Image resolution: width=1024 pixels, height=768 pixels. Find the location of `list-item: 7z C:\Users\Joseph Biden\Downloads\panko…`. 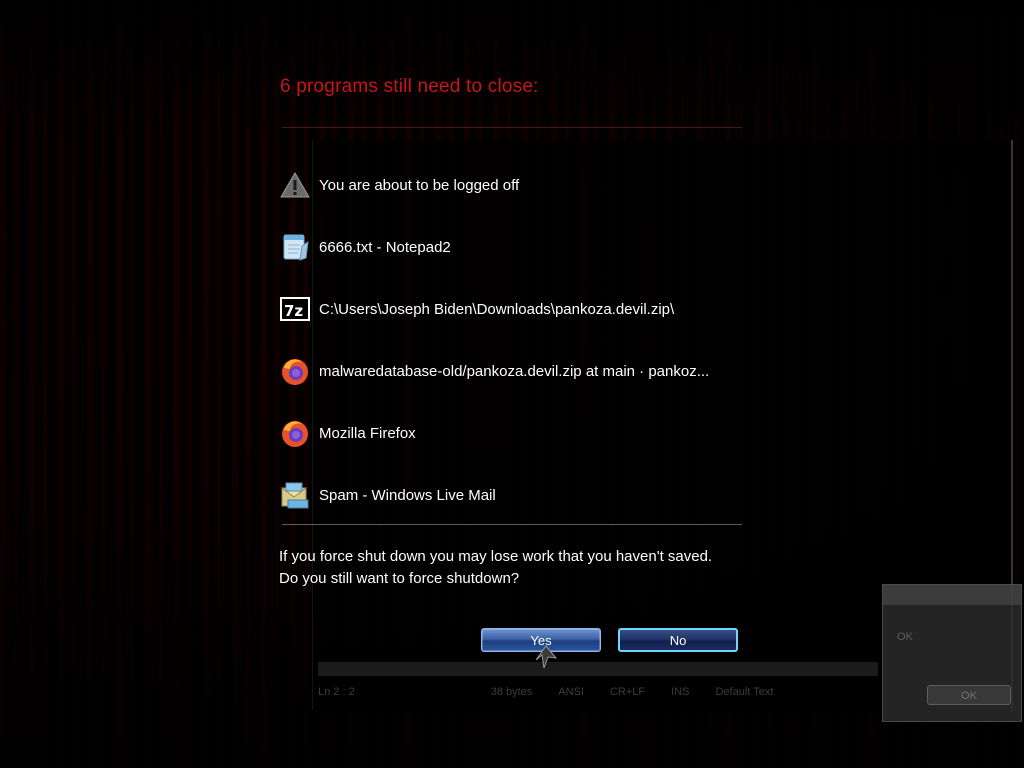

list-item: 7z C:\Users\Joseph Biden\Downloads\panko… is located at coordinates (515, 309).